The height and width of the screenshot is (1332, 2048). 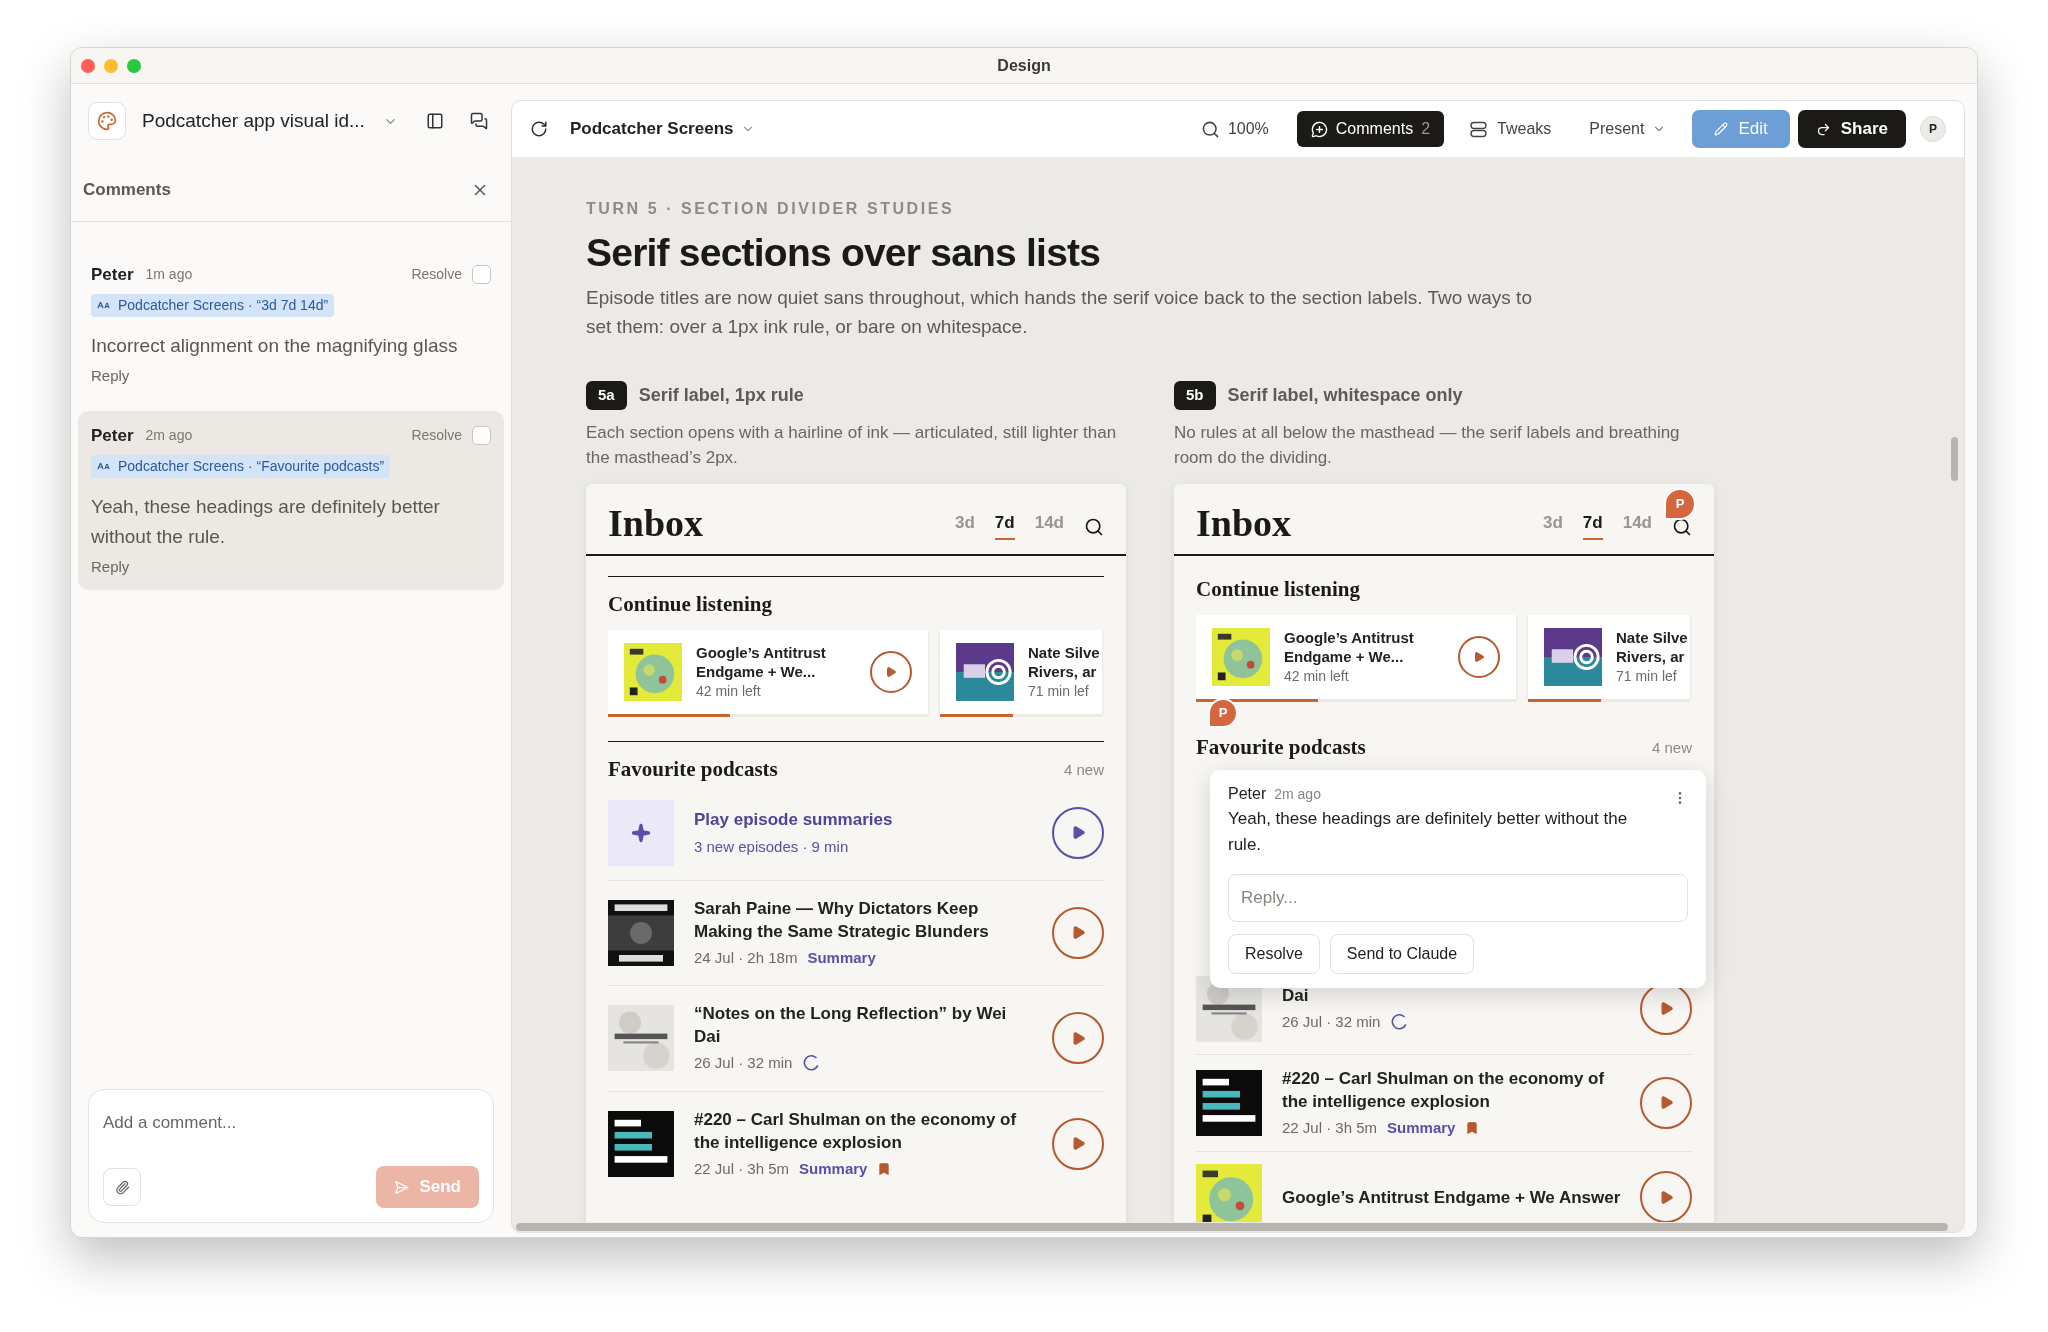 I want to click on page-heading: Serif sections over sans lists, so click(x=844, y=253).